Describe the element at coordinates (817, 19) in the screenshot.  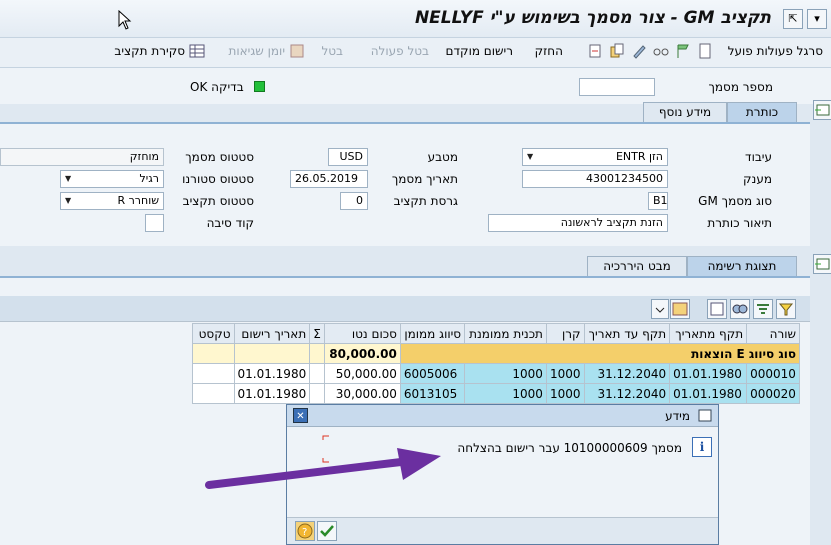
I see `sap-menu-icon: ▾` at that location.